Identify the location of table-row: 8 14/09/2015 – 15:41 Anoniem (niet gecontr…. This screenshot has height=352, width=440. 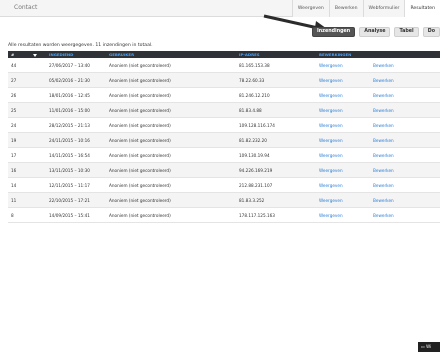
(224, 215).